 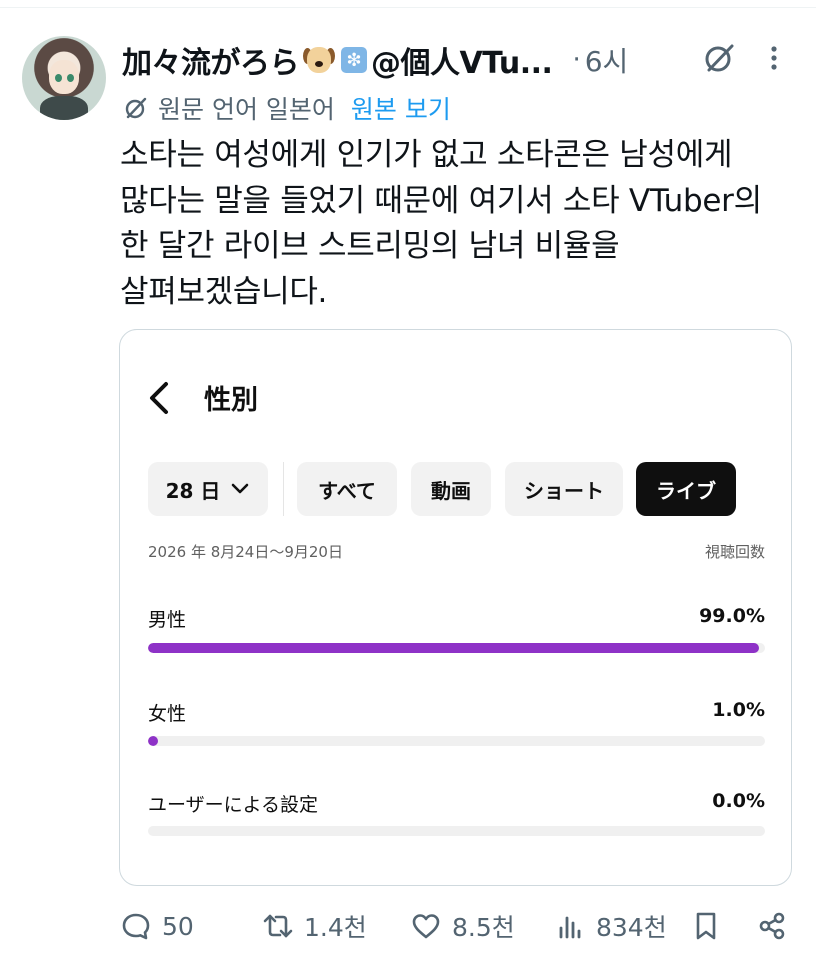 What do you see at coordinates (335, 927) in the screenshot?
I see `repost-count: 1.4천` at bounding box center [335, 927].